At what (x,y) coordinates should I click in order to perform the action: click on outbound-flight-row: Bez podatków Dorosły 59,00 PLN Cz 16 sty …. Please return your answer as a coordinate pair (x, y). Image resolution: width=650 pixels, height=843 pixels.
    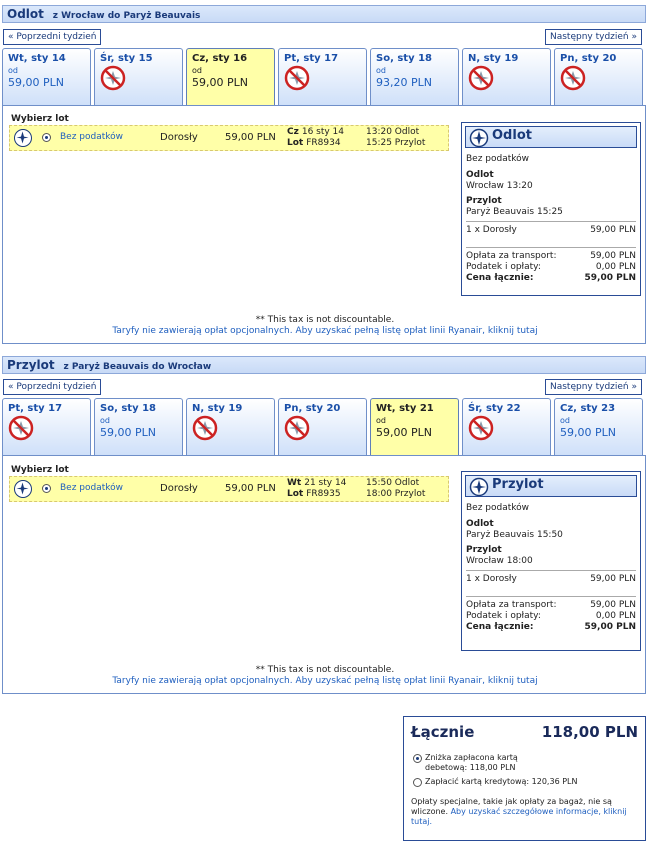
    Looking at the image, I should click on (229, 138).